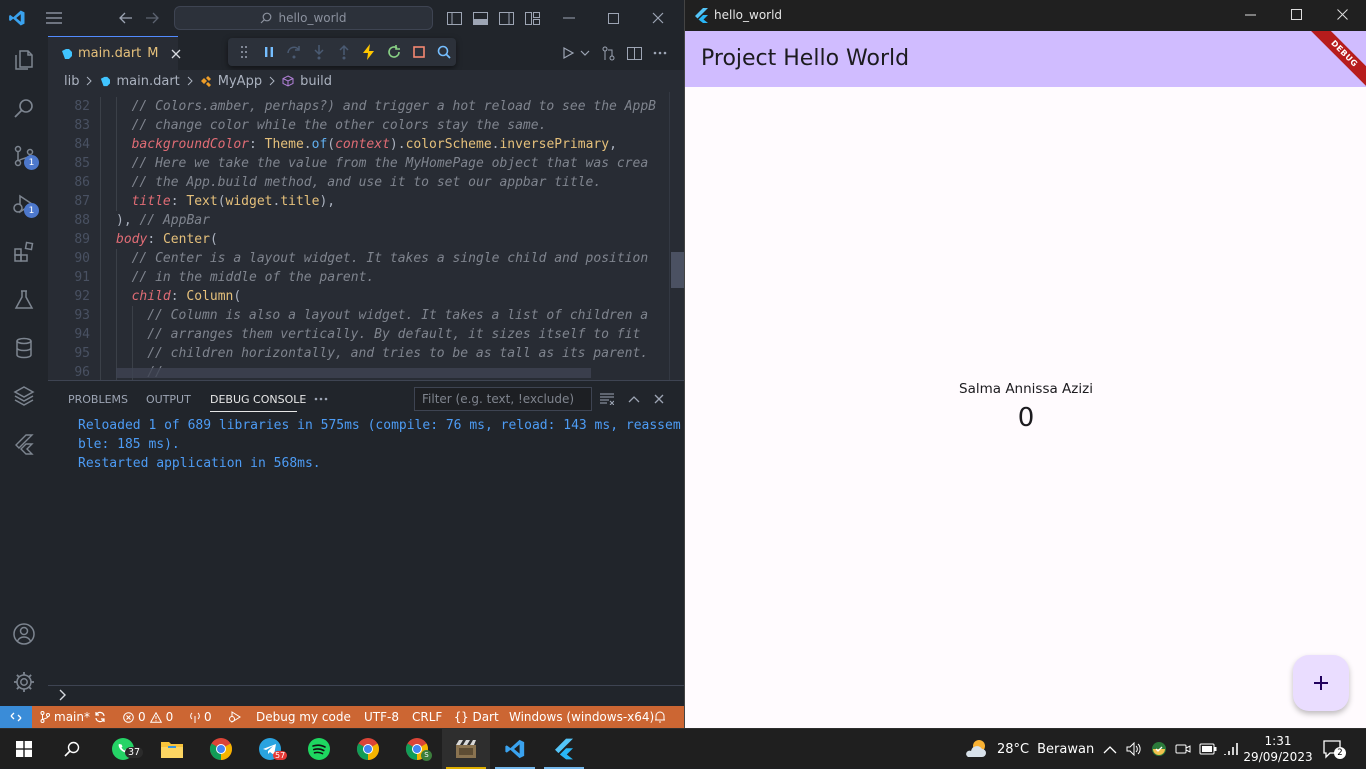 The width and height of the screenshot is (1366, 769). What do you see at coordinates (427, 717) in the screenshot?
I see `eol-status: CRLF` at bounding box center [427, 717].